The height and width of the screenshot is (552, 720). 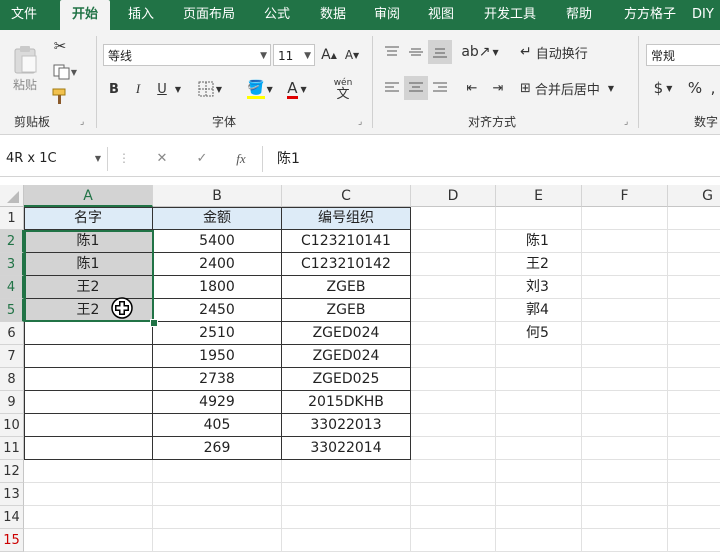 I want to click on paste-button: 粘贴, so click(x=25, y=68).